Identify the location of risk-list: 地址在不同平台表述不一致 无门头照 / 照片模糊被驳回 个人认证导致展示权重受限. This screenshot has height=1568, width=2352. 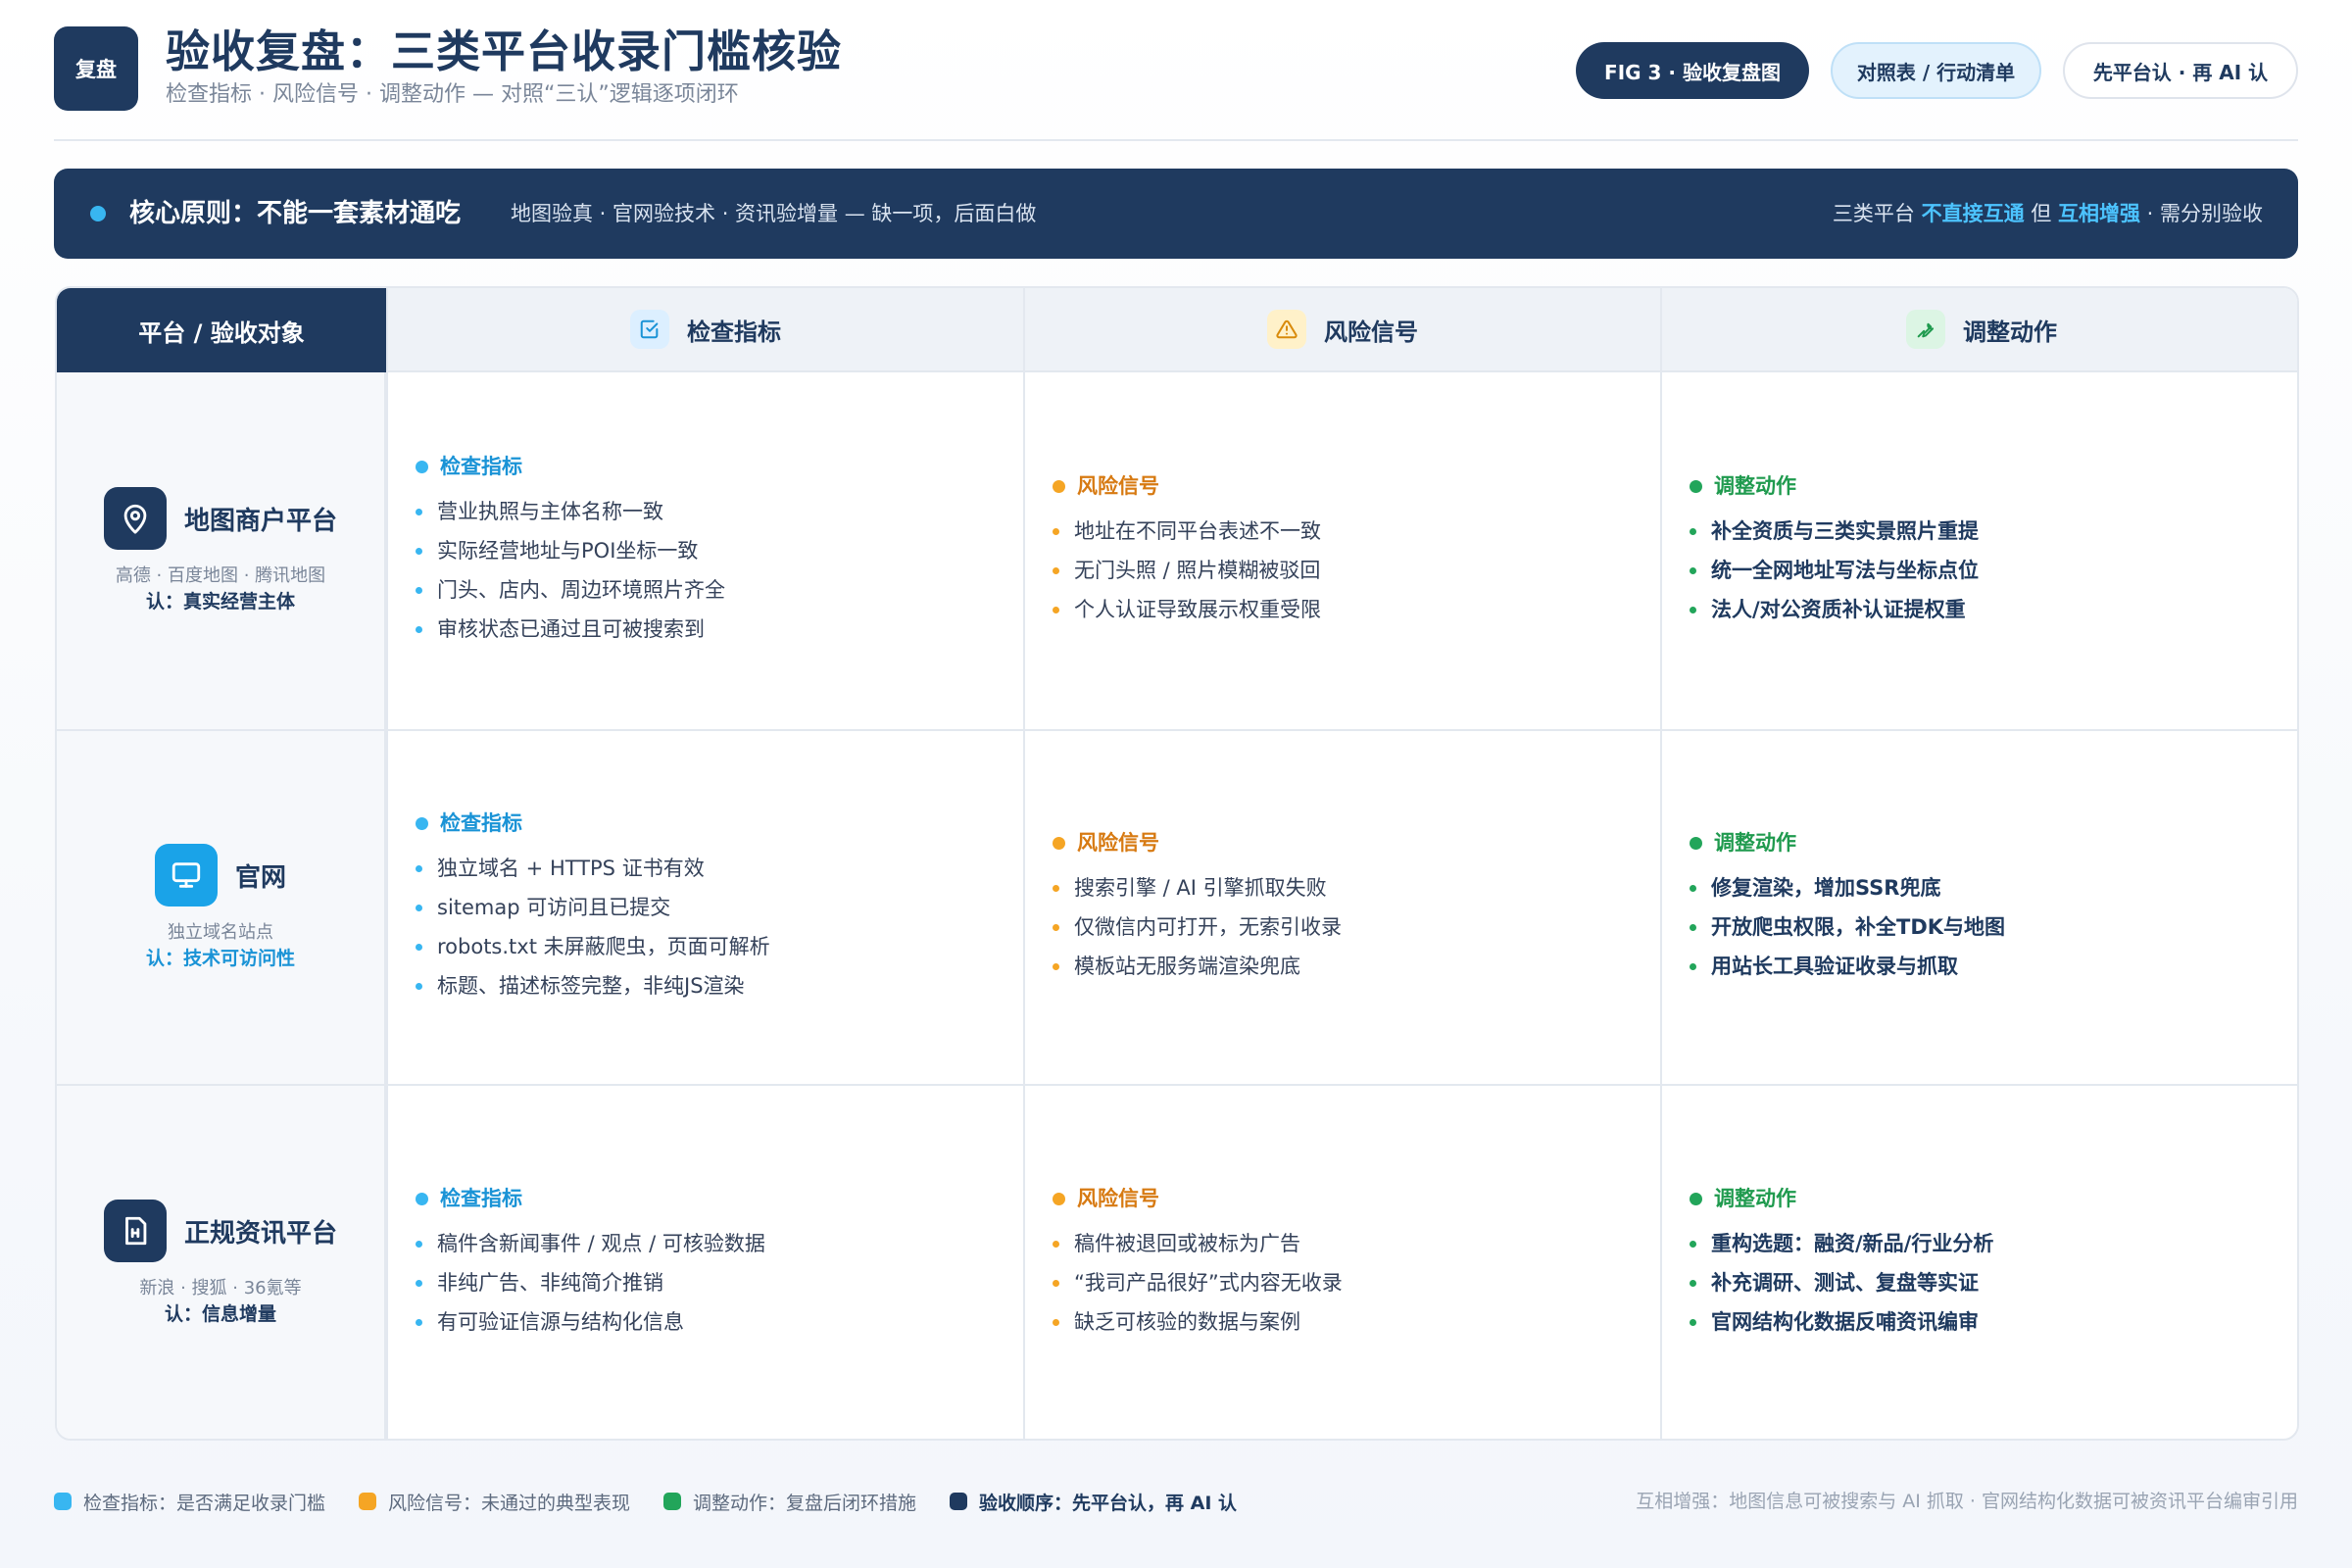
(1347, 570).